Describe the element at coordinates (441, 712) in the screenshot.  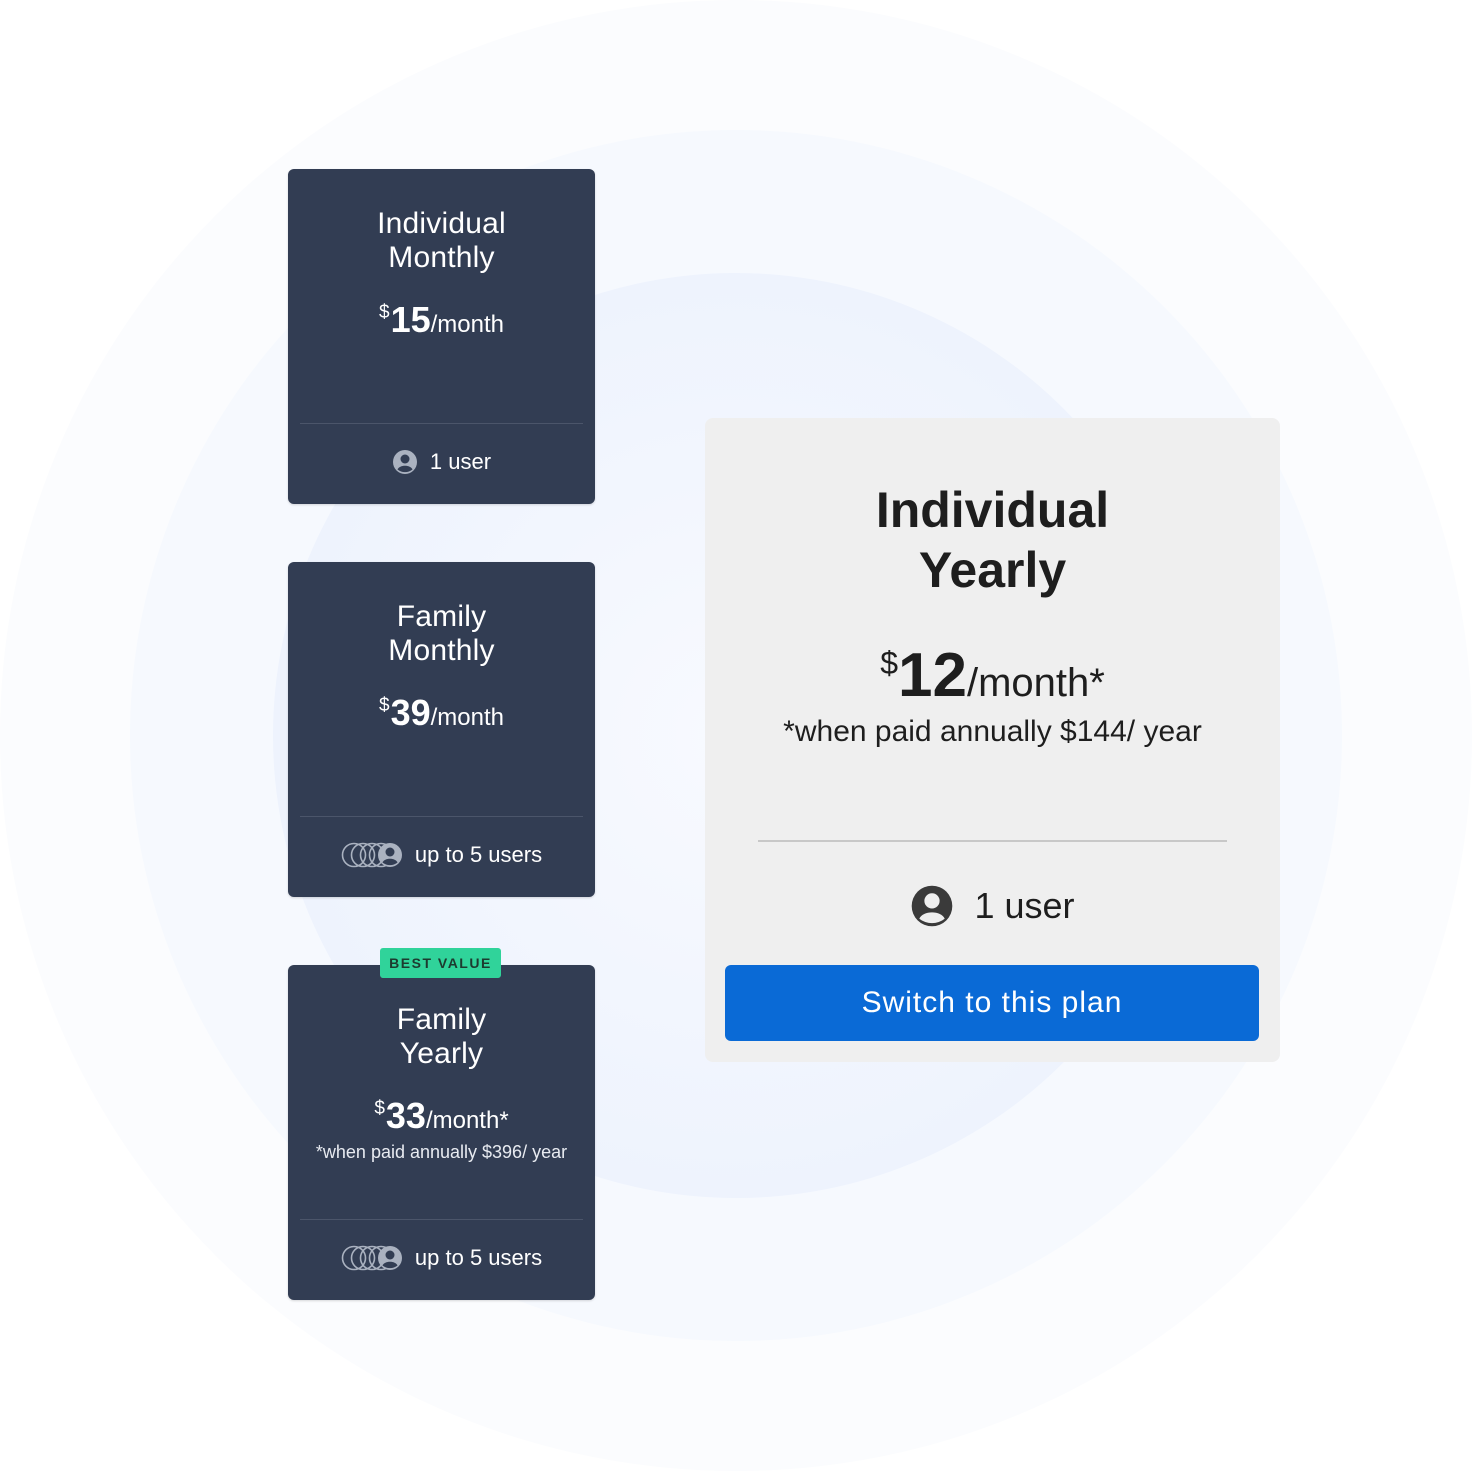
I see `plan-price: $39/month` at that location.